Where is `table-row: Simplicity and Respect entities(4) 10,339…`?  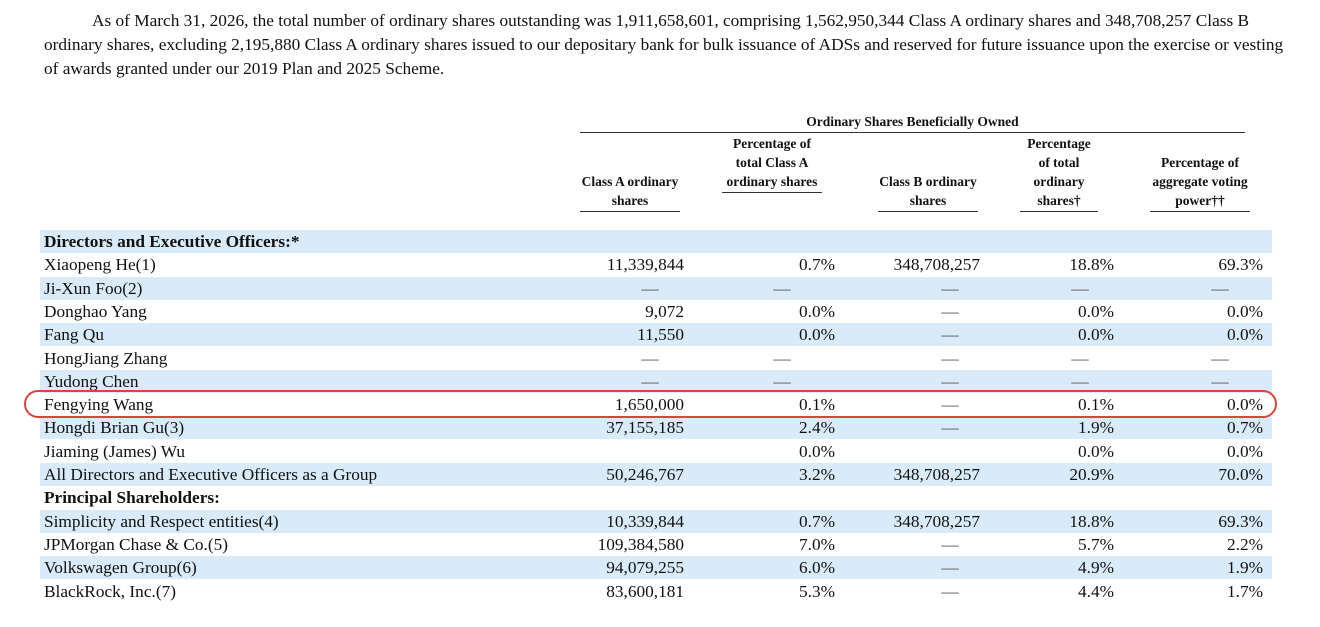 table-row: Simplicity and Respect entities(4) 10,339… is located at coordinates (656, 521).